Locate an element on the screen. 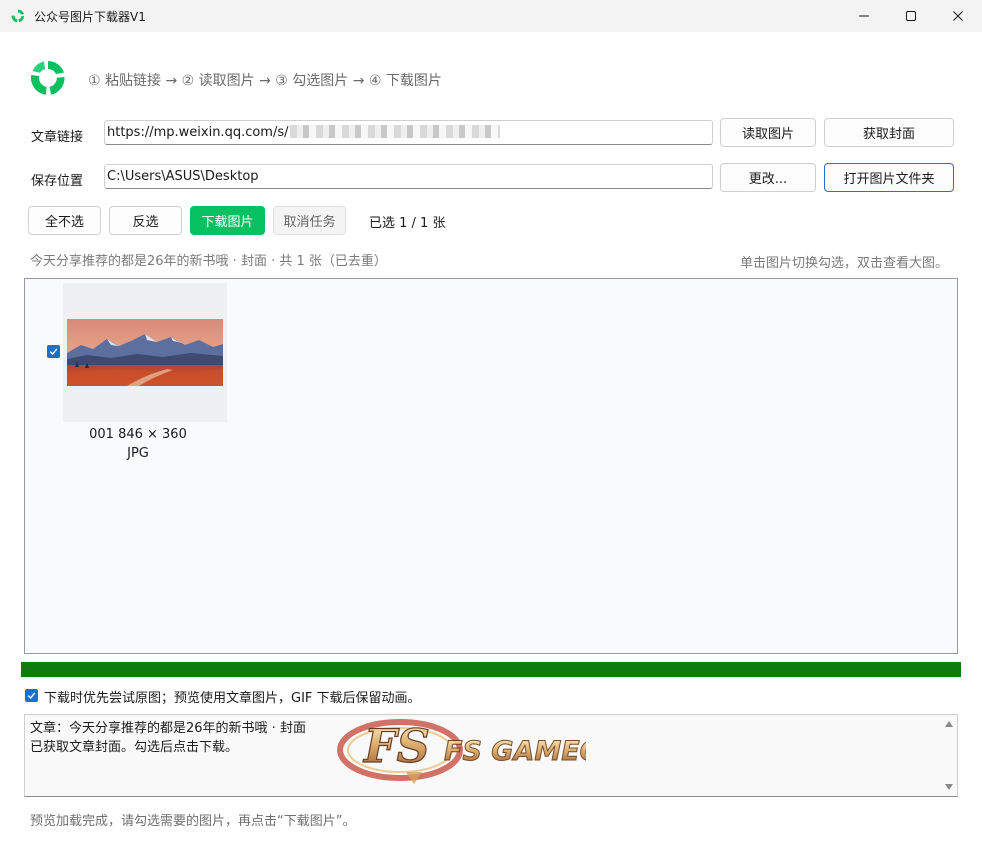 Image resolution: width=982 pixels, height=852 pixels. read-images-button: 读取图片 is located at coordinates (768, 132).